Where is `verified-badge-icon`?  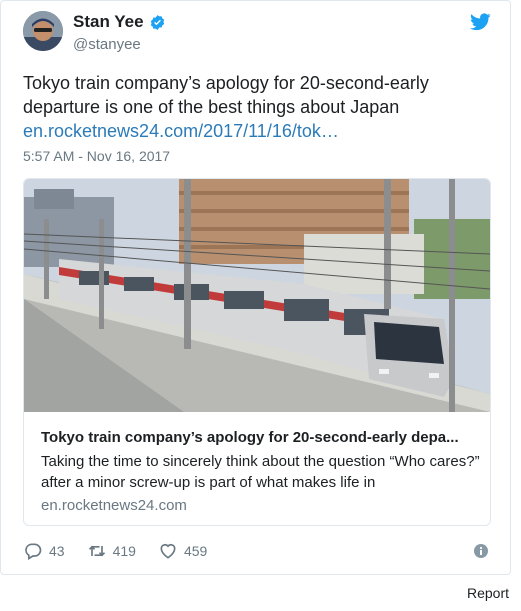 verified-badge-icon is located at coordinates (157, 22).